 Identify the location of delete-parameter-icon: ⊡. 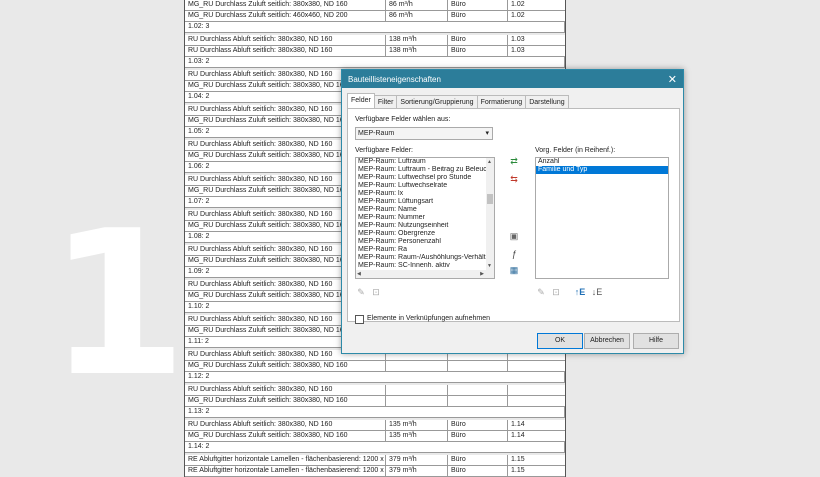
(376, 292).